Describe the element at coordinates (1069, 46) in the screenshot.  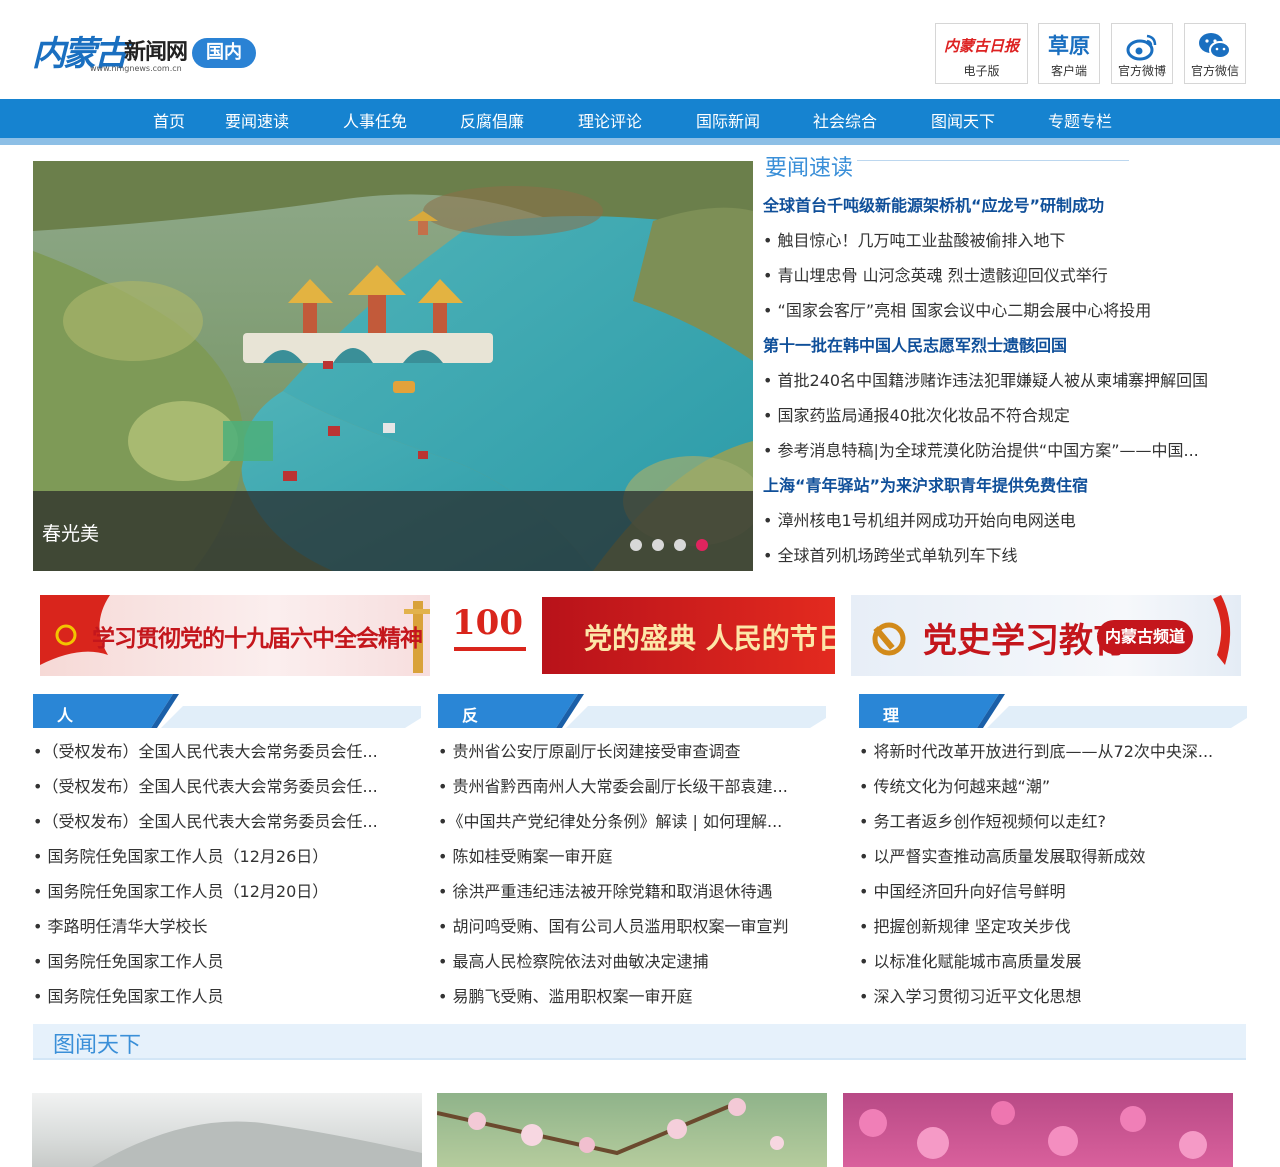
I see `caoyuan-app-icon: 草原` at that location.